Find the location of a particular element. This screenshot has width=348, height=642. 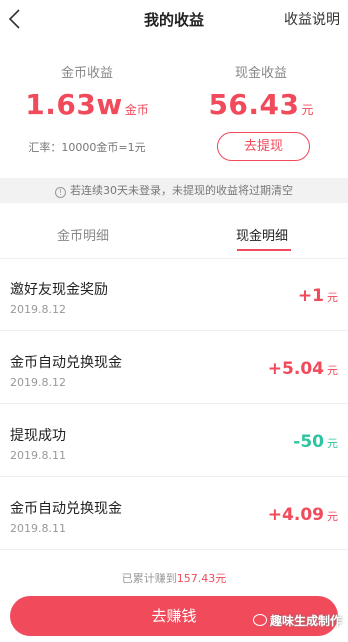

list-item: 金币自动兑换现金 2019.8.12 +5.04 元 is located at coordinates (174, 368).